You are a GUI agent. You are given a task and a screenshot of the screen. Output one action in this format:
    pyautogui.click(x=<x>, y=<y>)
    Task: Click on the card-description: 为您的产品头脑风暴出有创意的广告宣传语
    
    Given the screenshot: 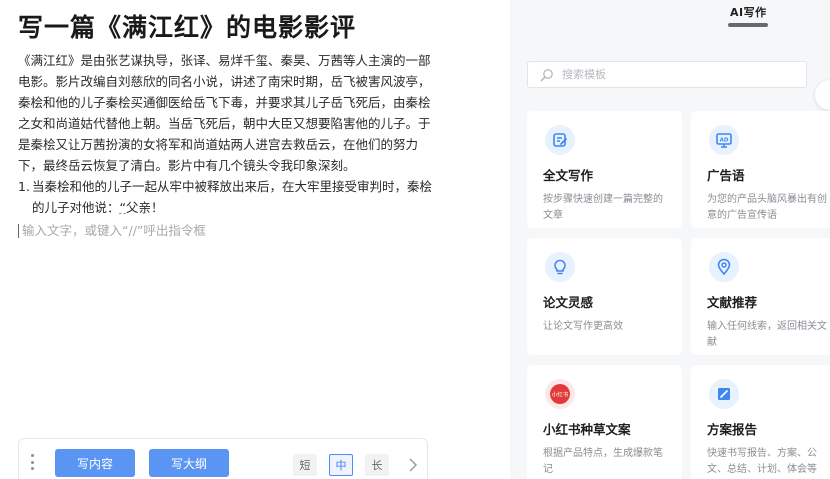 What is the action you would take?
    pyautogui.click(x=767, y=207)
    